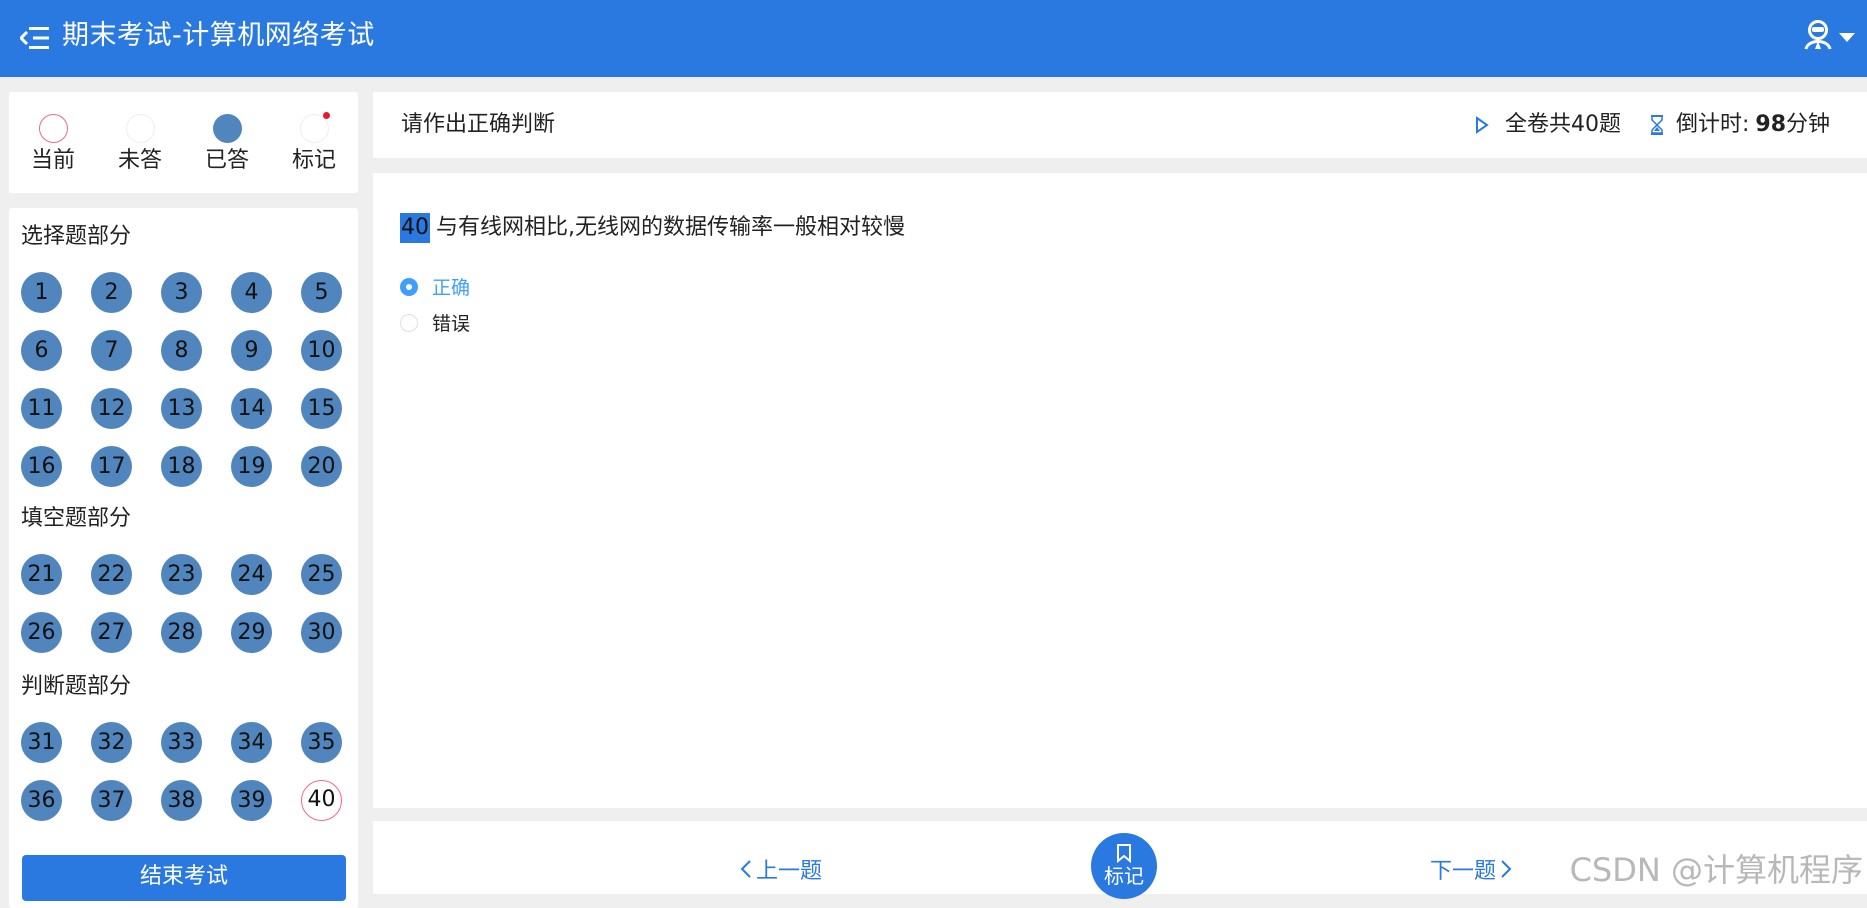 Image resolution: width=1867 pixels, height=908 pixels. I want to click on chevron-down-icon, so click(1847, 37).